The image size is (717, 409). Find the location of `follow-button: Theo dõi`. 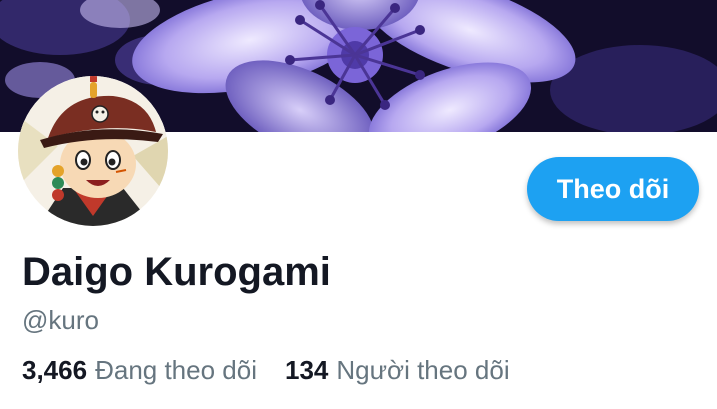

follow-button: Theo dõi is located at coordinates (613, 189).